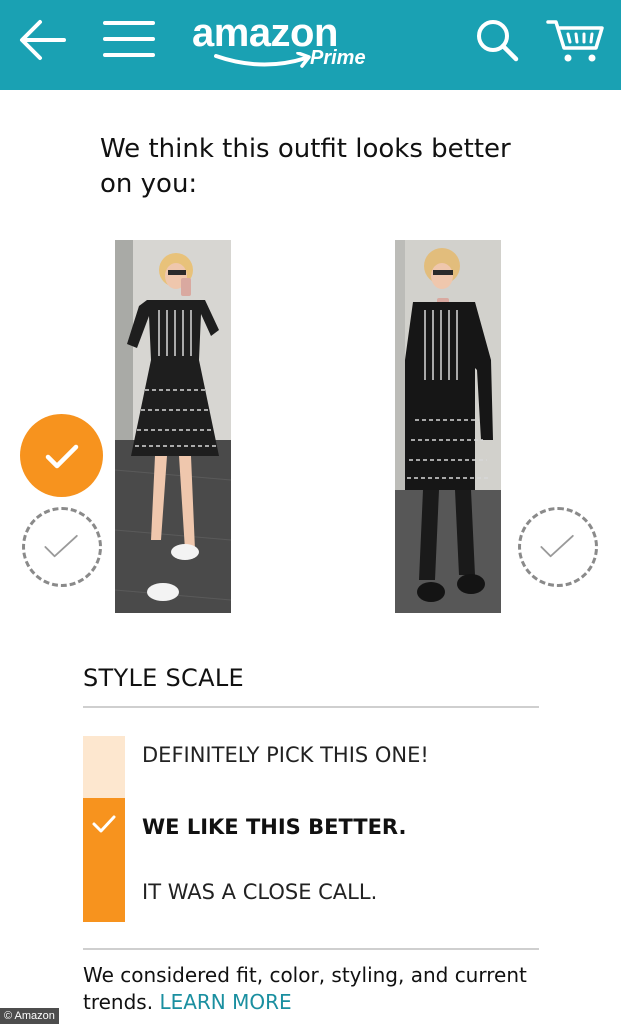 Image resolution: width=621 pixels, height=1024 pixels. I want to click on logo-prime-text: Prime, so click(338, 58).